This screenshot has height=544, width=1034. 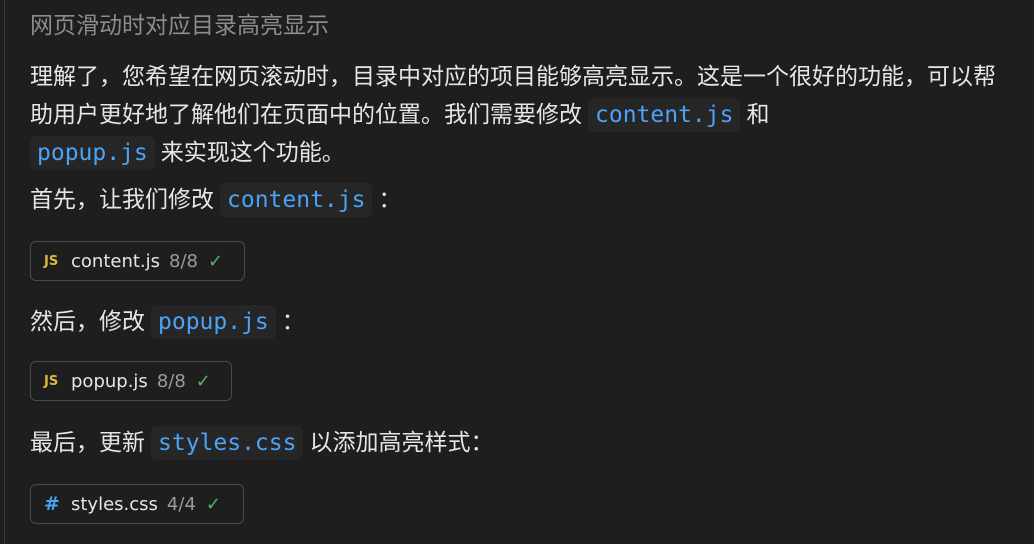 What do you see at coordinates (522, 200) in the screenshot?
I see `step1-paragraph: 首先，让我们修改 content.js：` at bounding box center [522, 200].